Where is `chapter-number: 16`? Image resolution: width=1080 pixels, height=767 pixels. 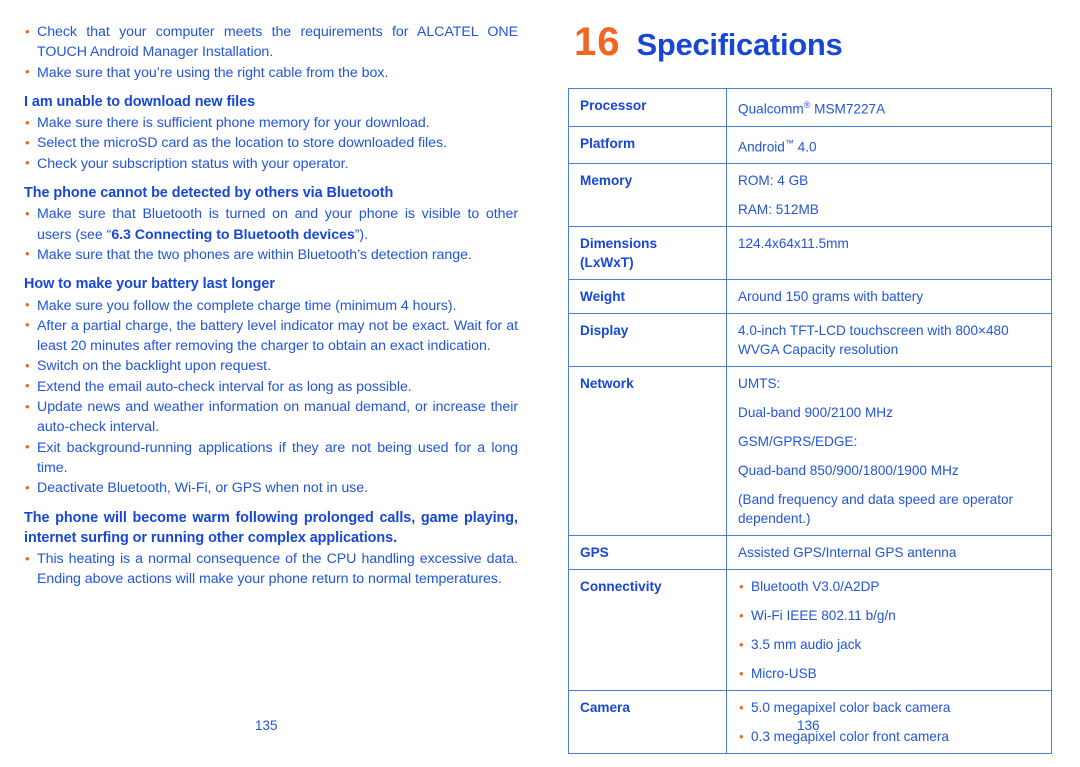 chapter-number: 16 is located at coordinates (597, 42).